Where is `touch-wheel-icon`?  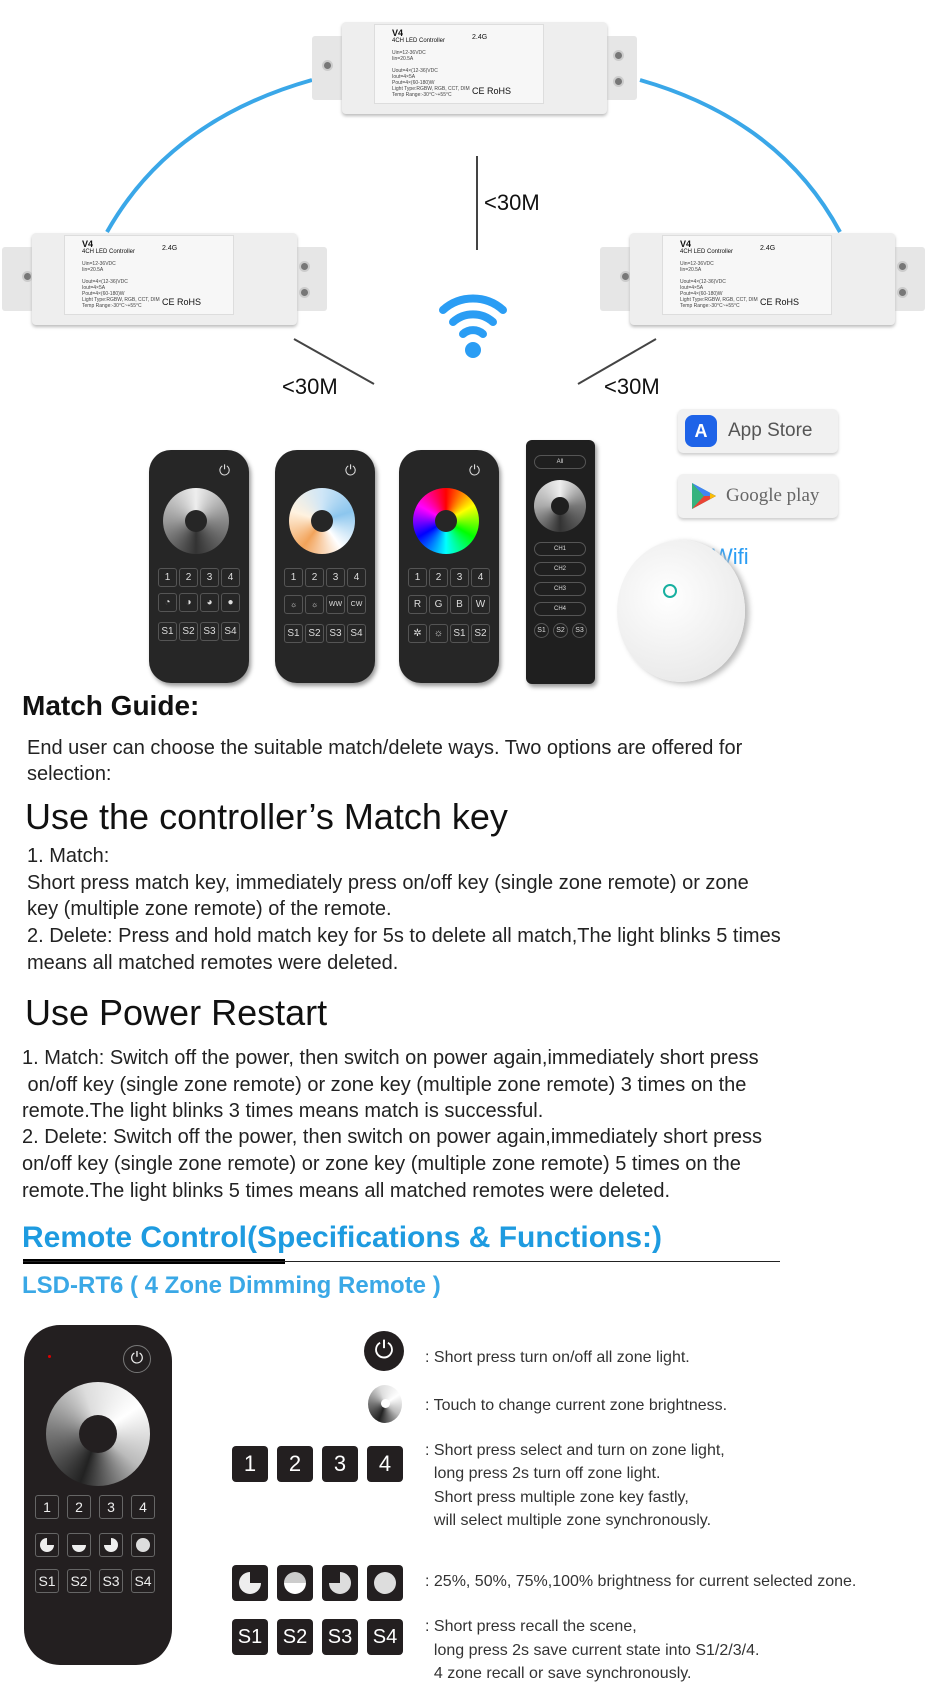 touch-wheel-icon is located at coordinates (385, 1404).